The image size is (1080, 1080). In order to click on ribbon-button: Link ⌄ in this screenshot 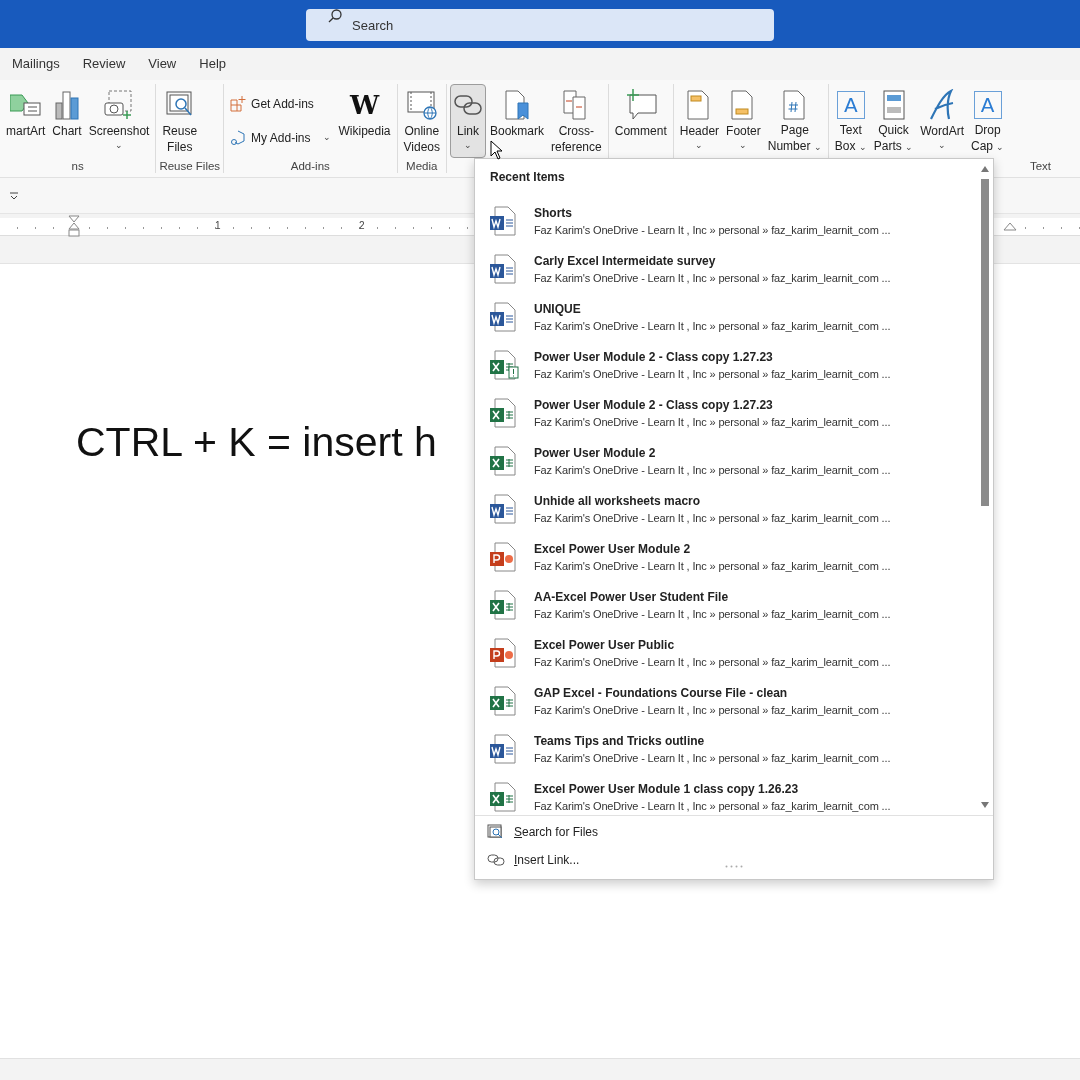, I will do `click(468, 121)`.